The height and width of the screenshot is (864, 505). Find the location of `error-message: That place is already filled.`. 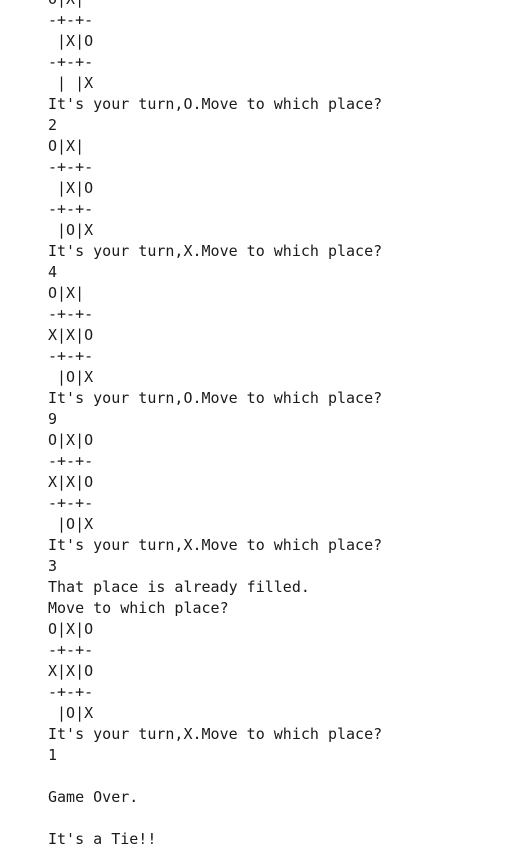

error-message: That place is already filled. is located at coordinates (179, 587).